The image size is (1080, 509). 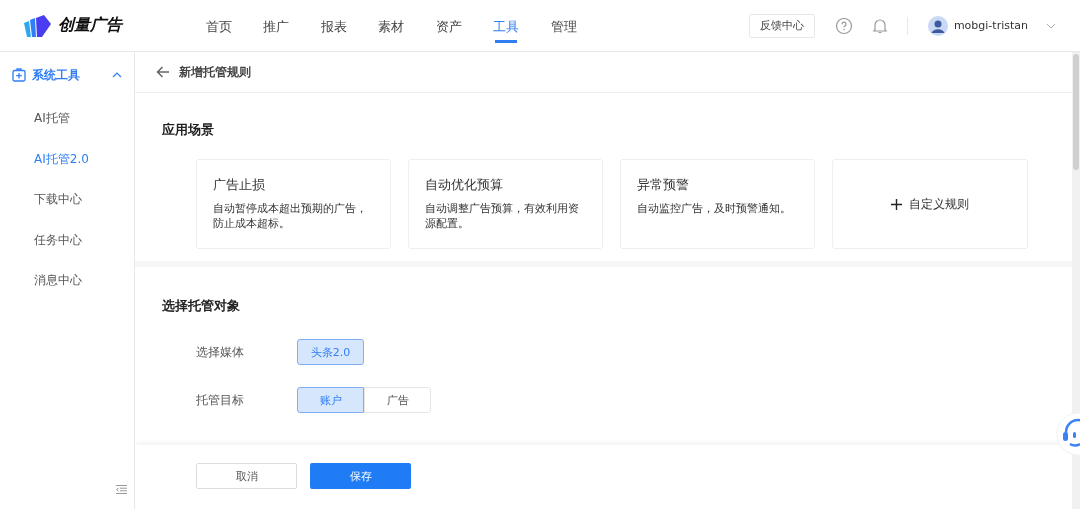 I want to click on section-title: 应用场景, so click(x=188, y=130).